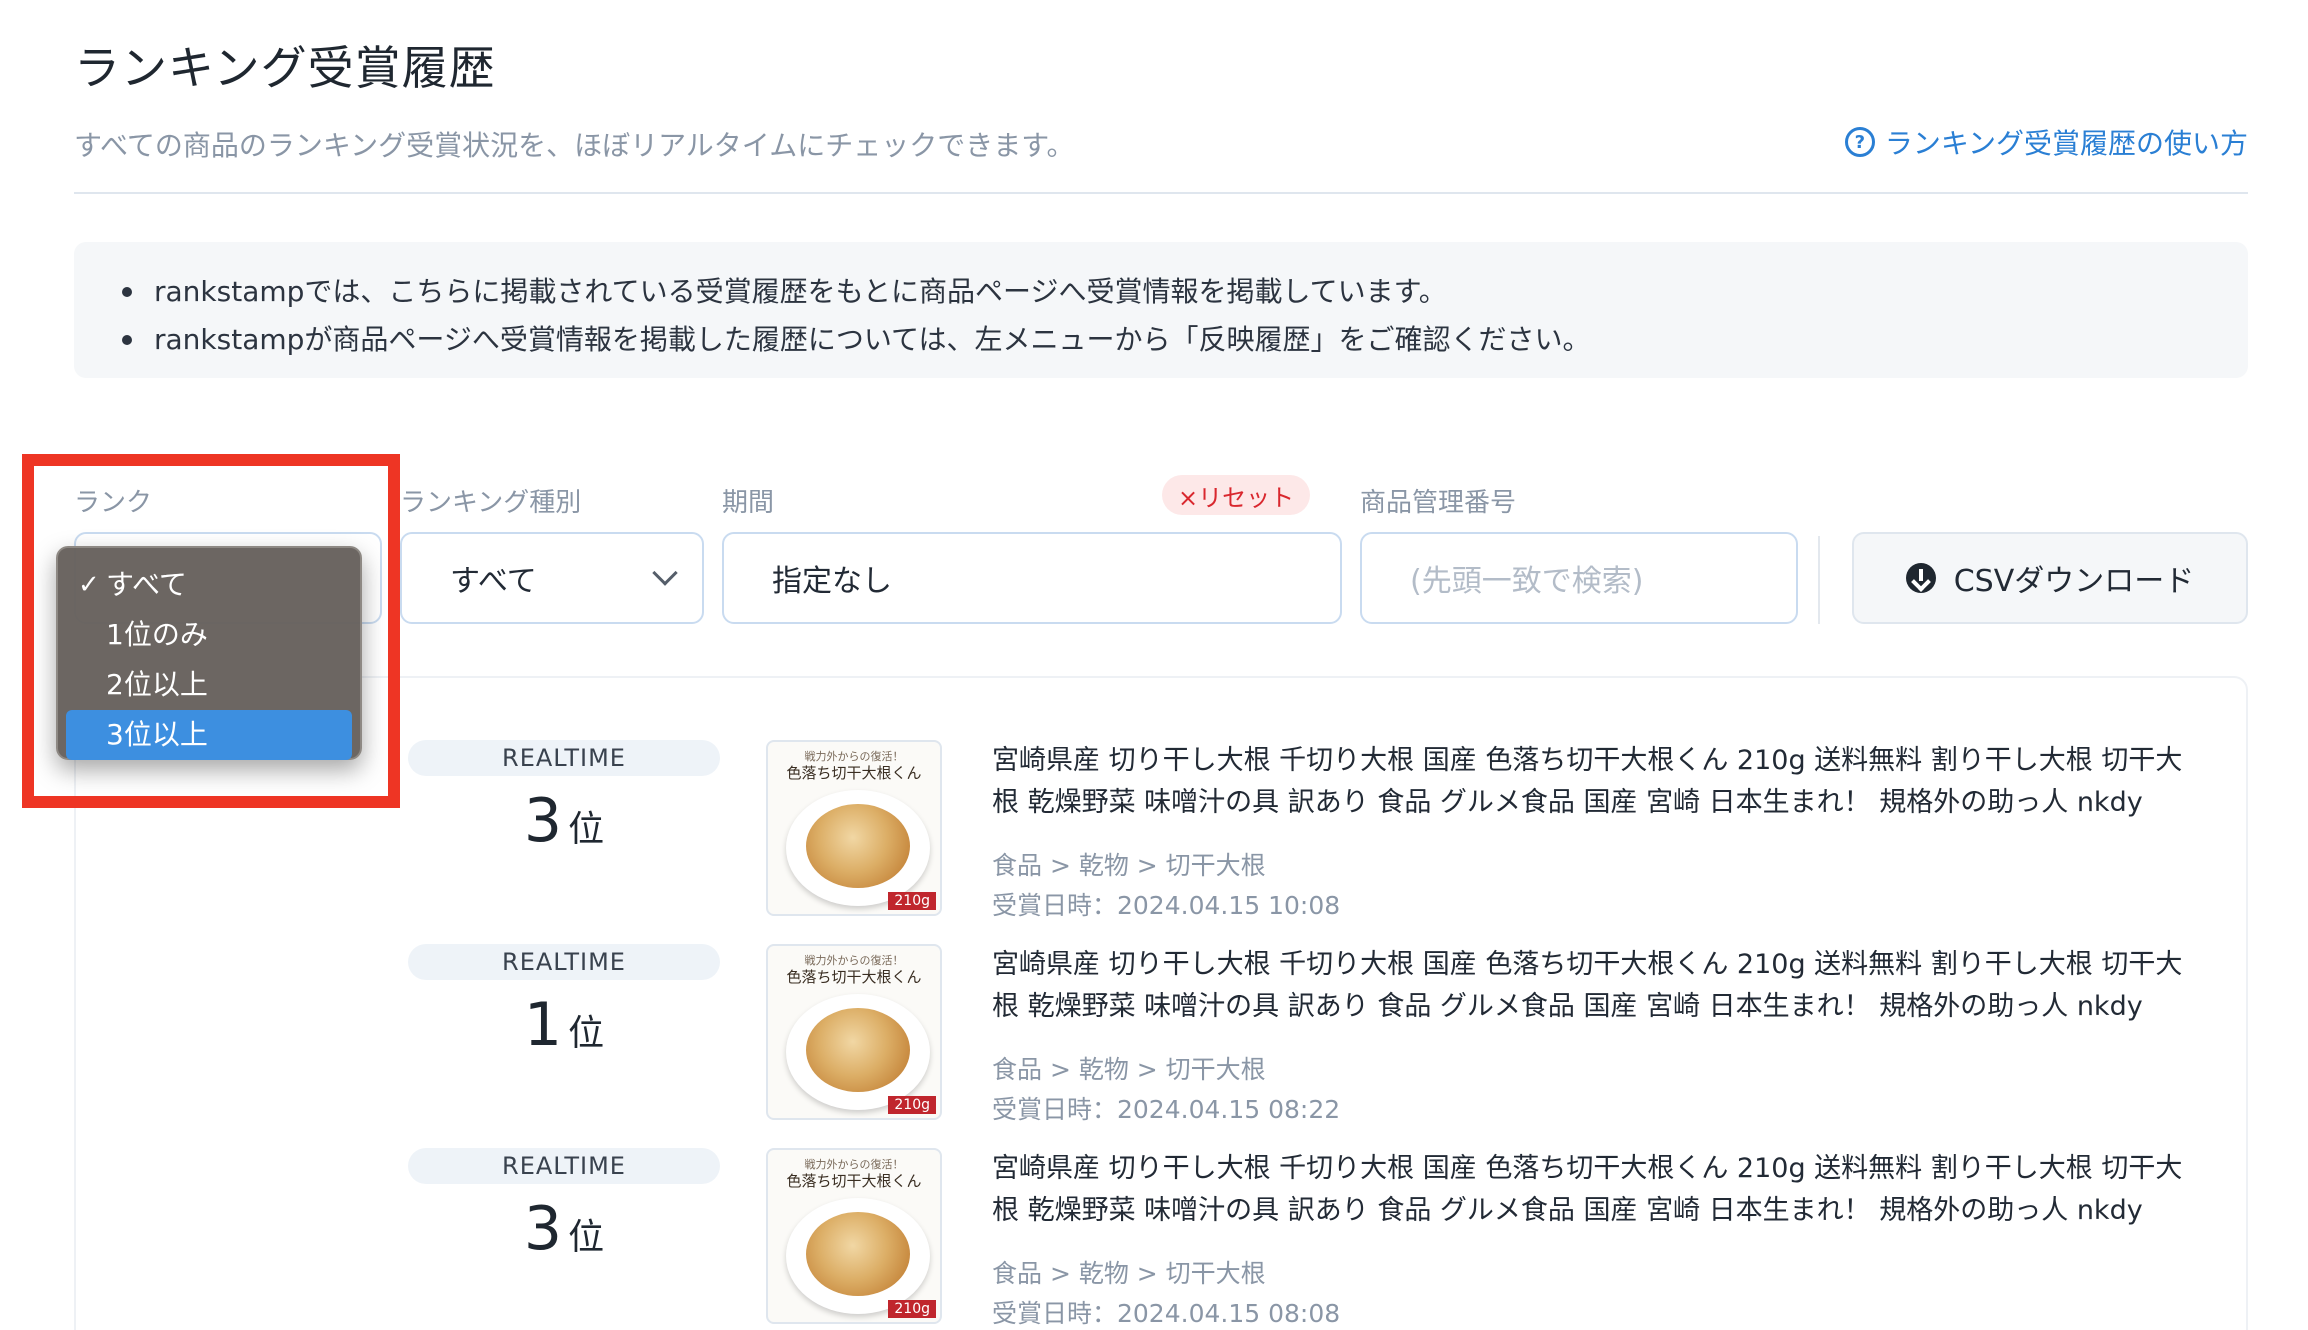  I want to click on rank-option-label: 2位以上, so click(157, 684).